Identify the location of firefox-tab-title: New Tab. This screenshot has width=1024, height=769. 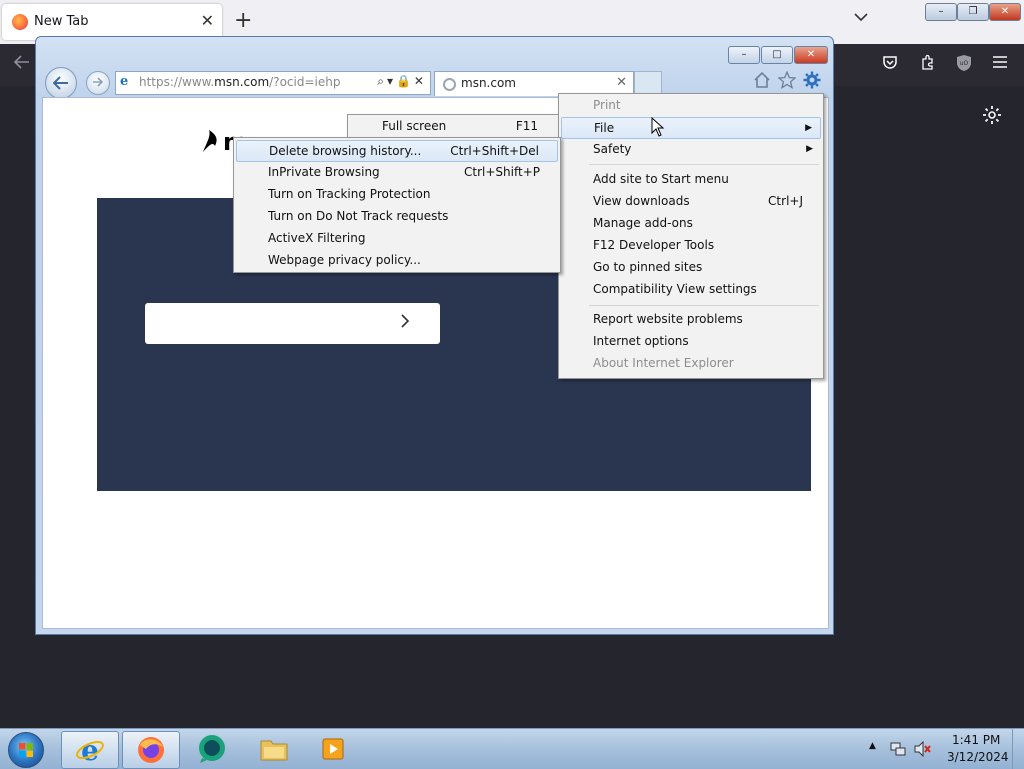
(61, 21).